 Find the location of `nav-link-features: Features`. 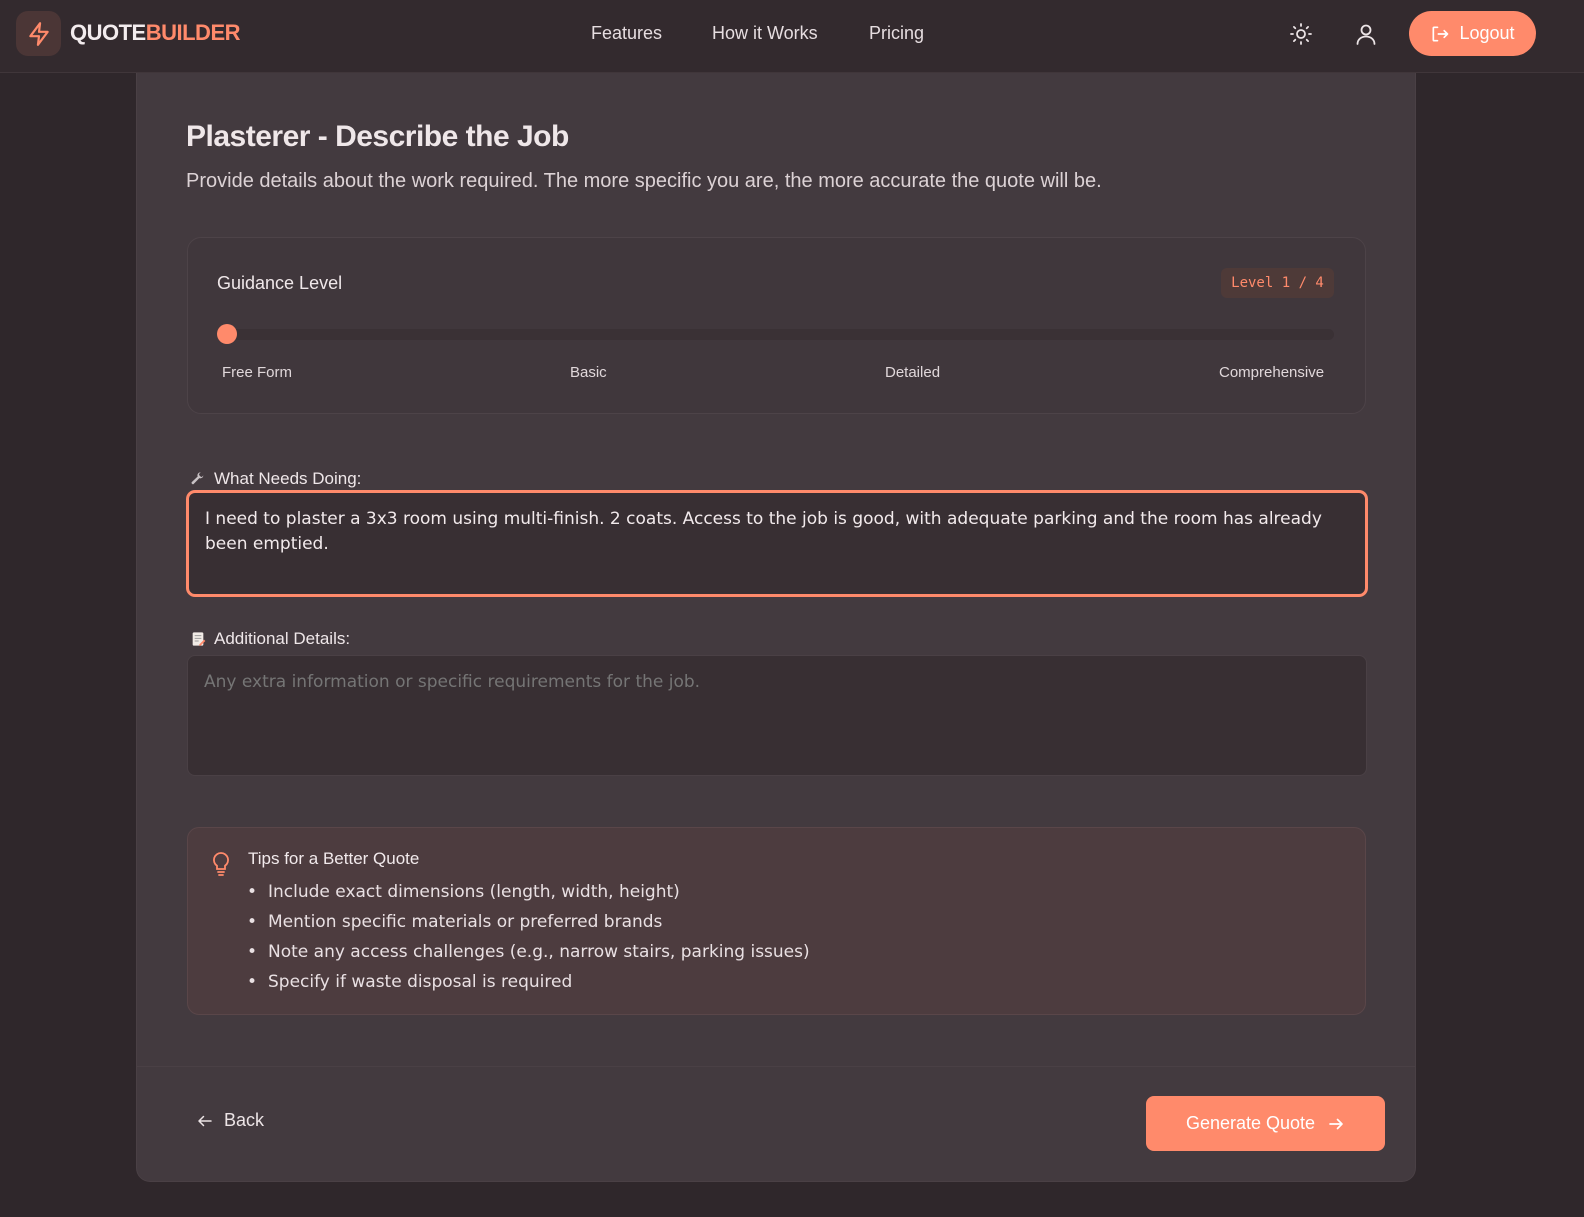

nav-link-features: Features is located at coordinates (626, 33).